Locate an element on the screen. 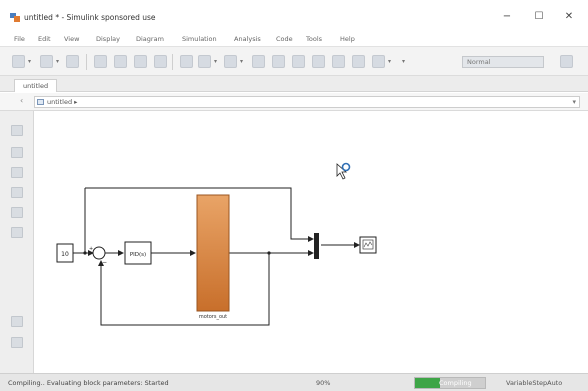 This screenshot has height=391, width=588. toggle-panel-icon is located at coordinates (17, 342).